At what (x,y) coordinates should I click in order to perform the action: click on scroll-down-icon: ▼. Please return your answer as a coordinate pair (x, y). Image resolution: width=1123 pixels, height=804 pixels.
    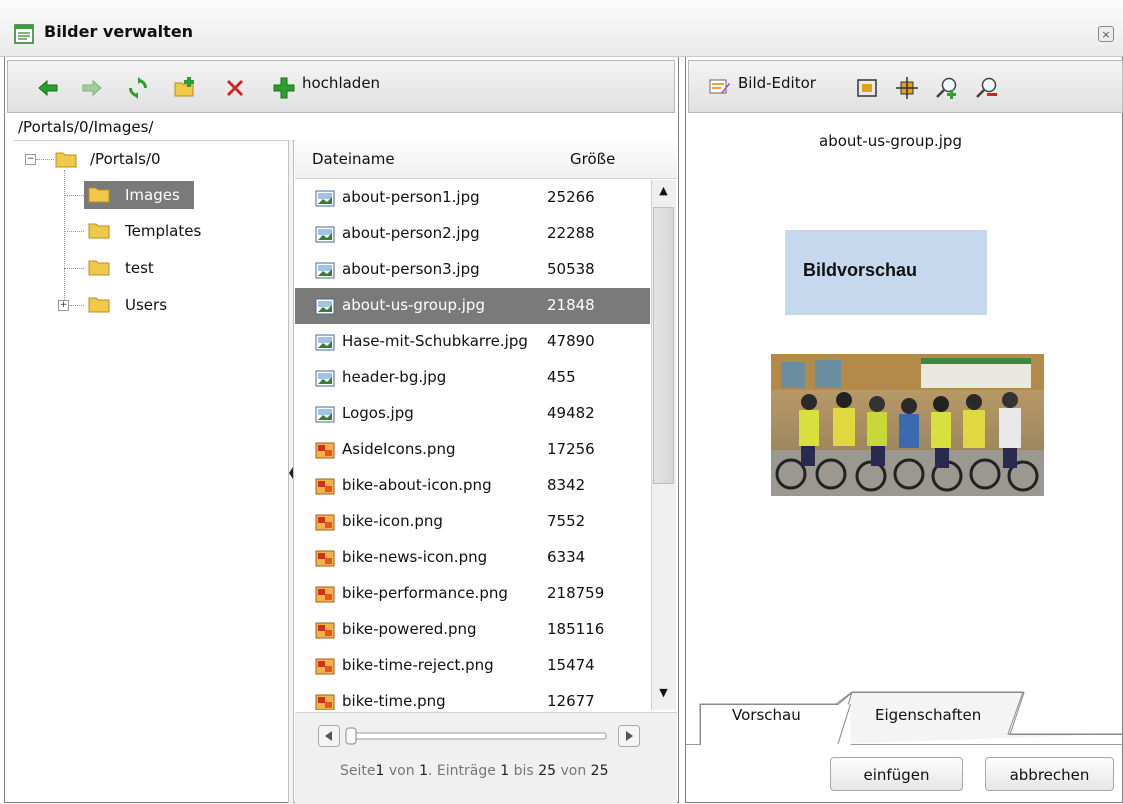
    Looking at the image, I should click on (663, 696).